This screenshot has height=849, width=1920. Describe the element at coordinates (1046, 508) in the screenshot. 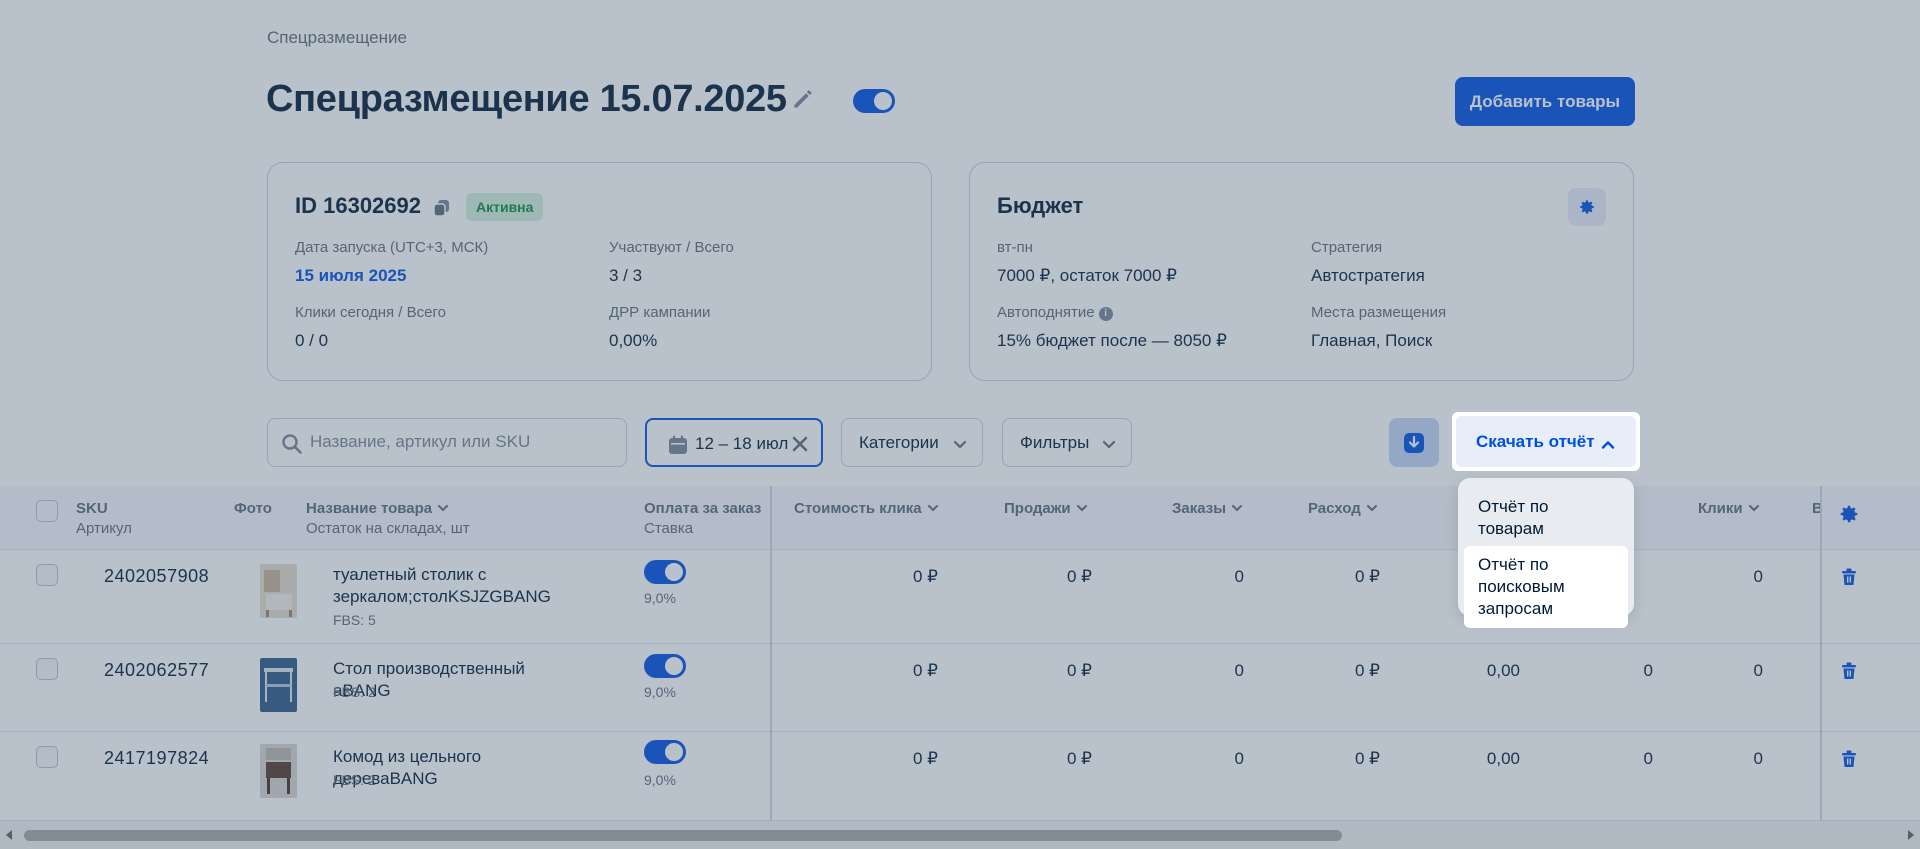

I see `header-sales: Продажи` at that location.